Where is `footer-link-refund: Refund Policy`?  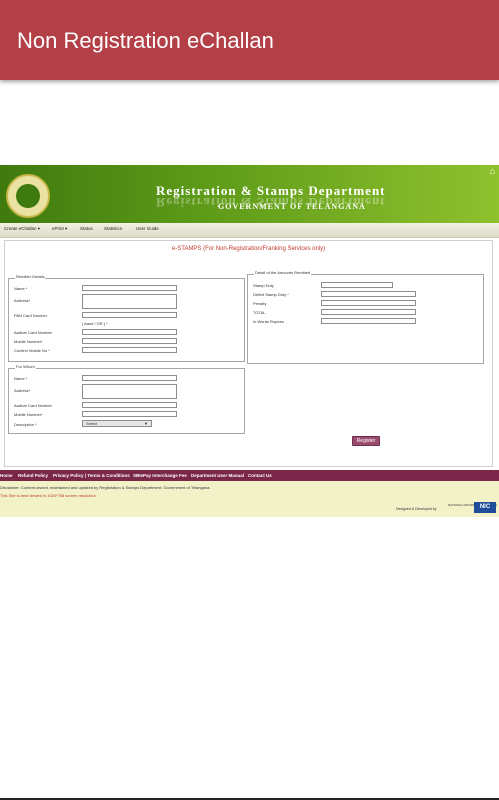
footer-link-refund: Refund Policy is located at coordinates (33, 475).